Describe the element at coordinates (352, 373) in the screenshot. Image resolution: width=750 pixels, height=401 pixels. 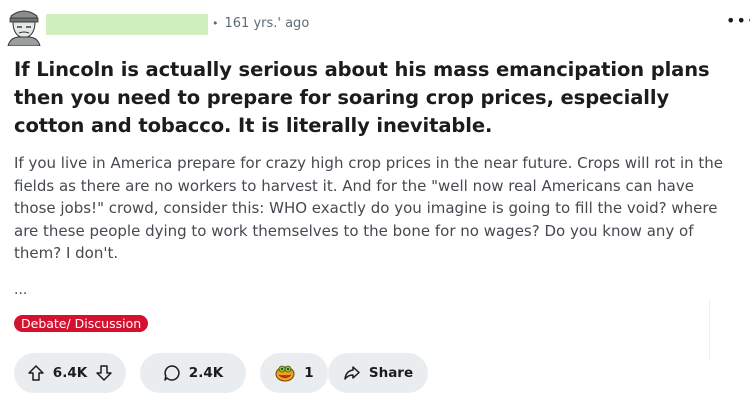
I see `share-icon` at that location.